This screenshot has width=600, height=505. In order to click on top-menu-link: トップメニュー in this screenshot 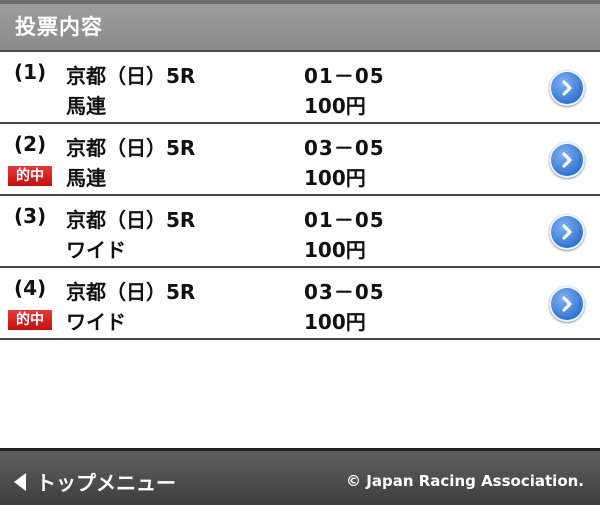, I will do `click(95, 481)`.